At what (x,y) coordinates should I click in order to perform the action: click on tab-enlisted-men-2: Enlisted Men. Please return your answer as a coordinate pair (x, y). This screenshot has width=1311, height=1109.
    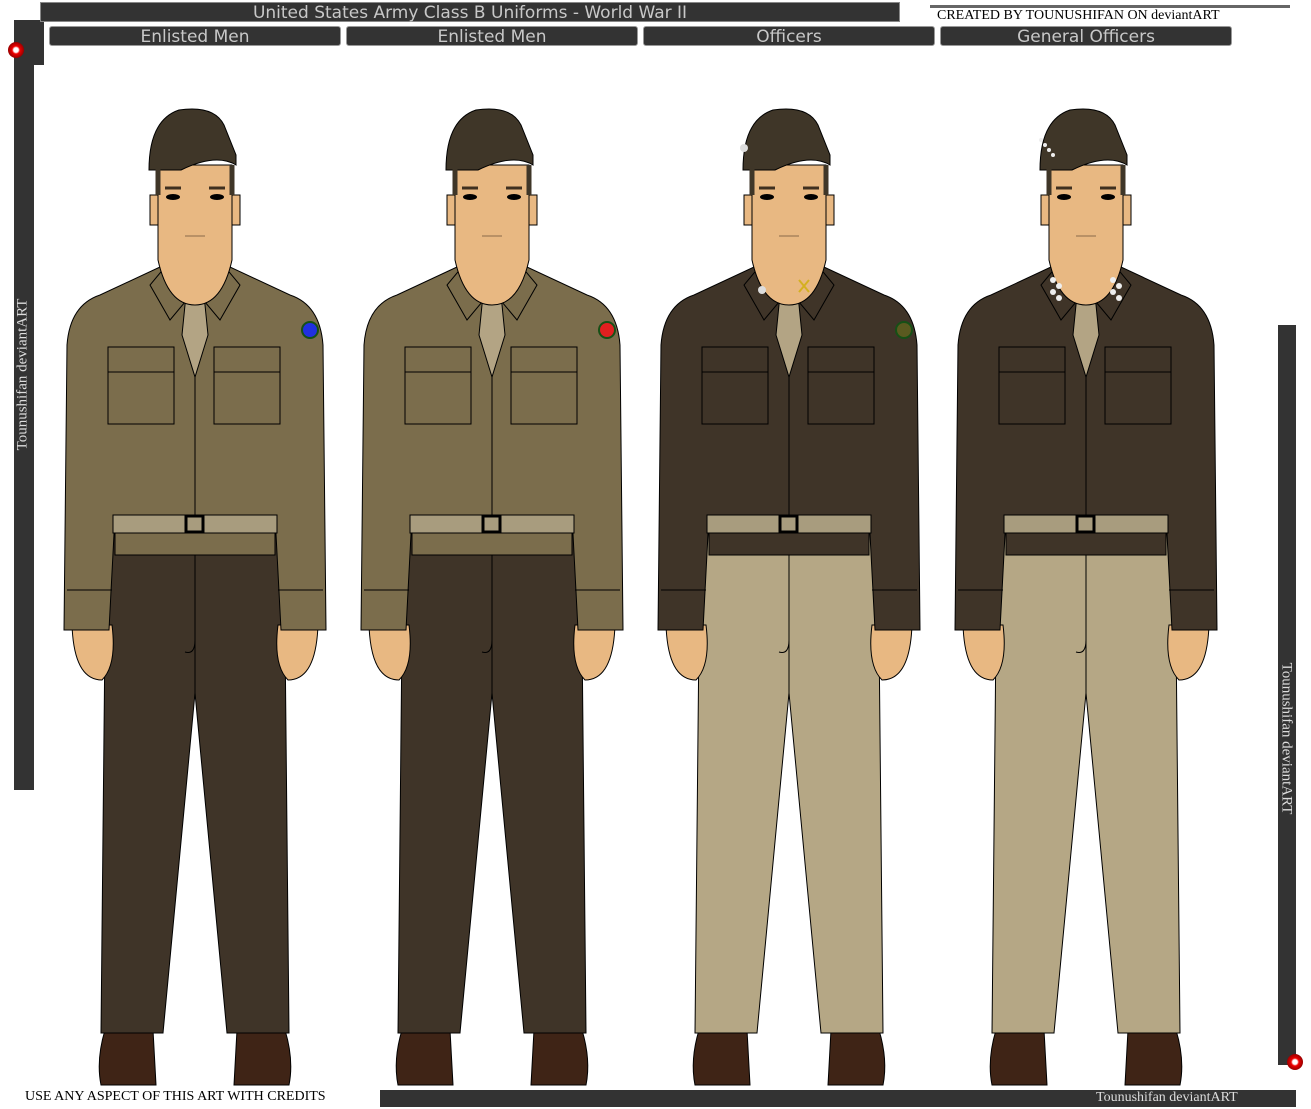
    Looking at the image, I should click on (492, 36).